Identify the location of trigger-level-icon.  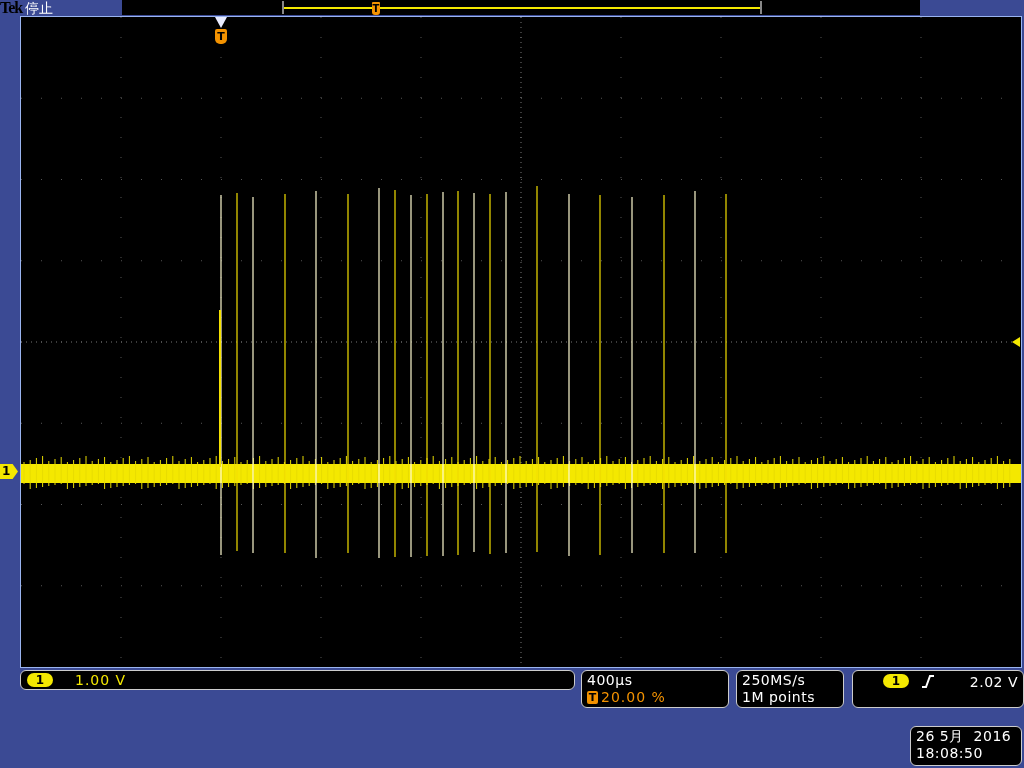
(1016, 342).